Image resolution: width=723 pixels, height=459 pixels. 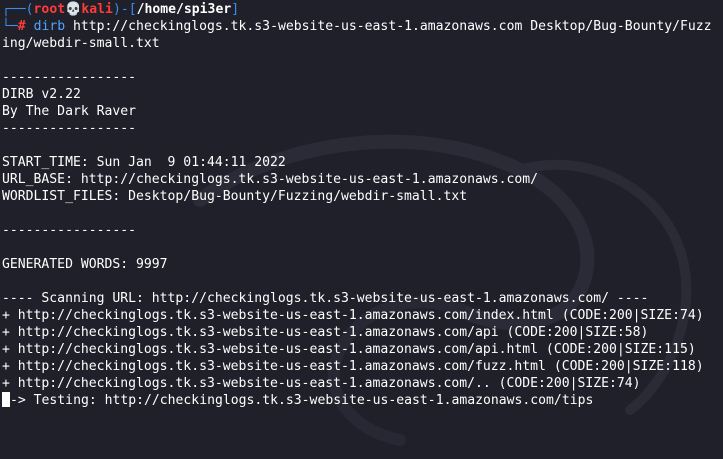 I want to click on terminal-cursor, so click(x=6, y=399).